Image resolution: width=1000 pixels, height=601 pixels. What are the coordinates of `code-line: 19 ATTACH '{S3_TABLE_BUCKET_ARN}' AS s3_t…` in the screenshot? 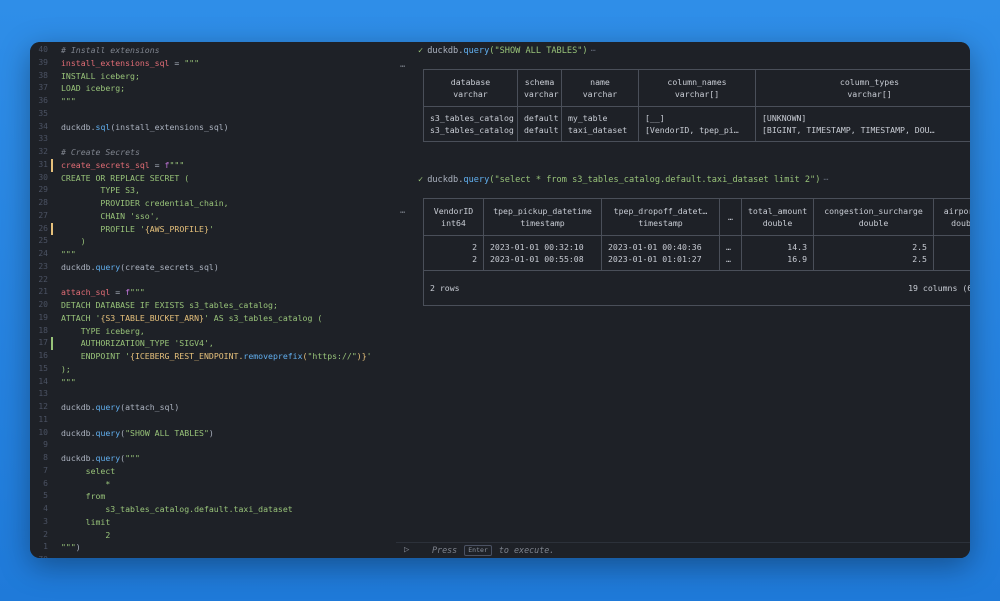 It's located at (213, 318).